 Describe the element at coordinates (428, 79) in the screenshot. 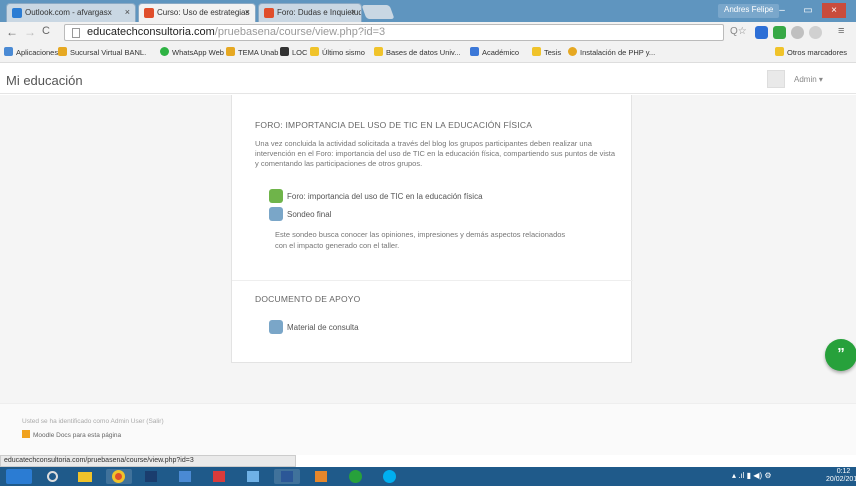

I see `site-header: Mi educación Admin ▾` at that location.